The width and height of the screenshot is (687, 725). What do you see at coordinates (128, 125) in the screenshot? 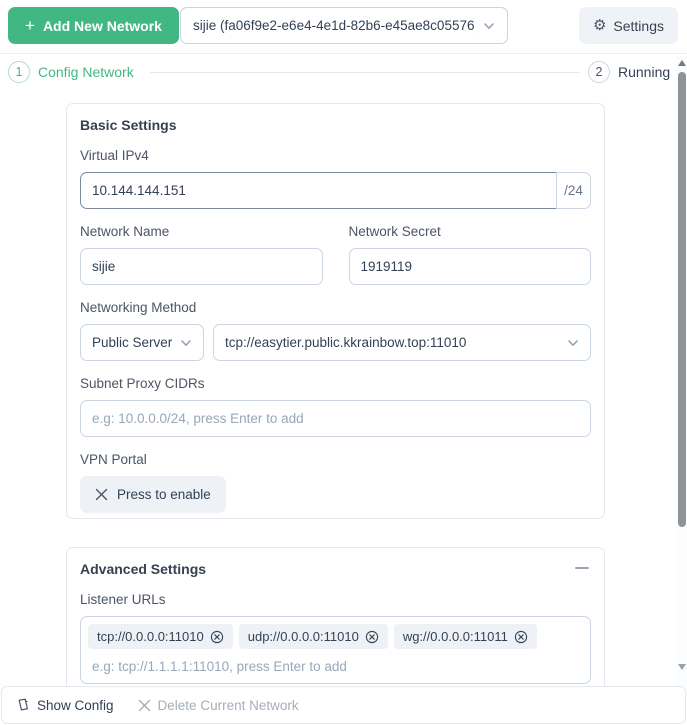
I see `basic-settings-title: Basic Settings` at bounding box center [128, 125].